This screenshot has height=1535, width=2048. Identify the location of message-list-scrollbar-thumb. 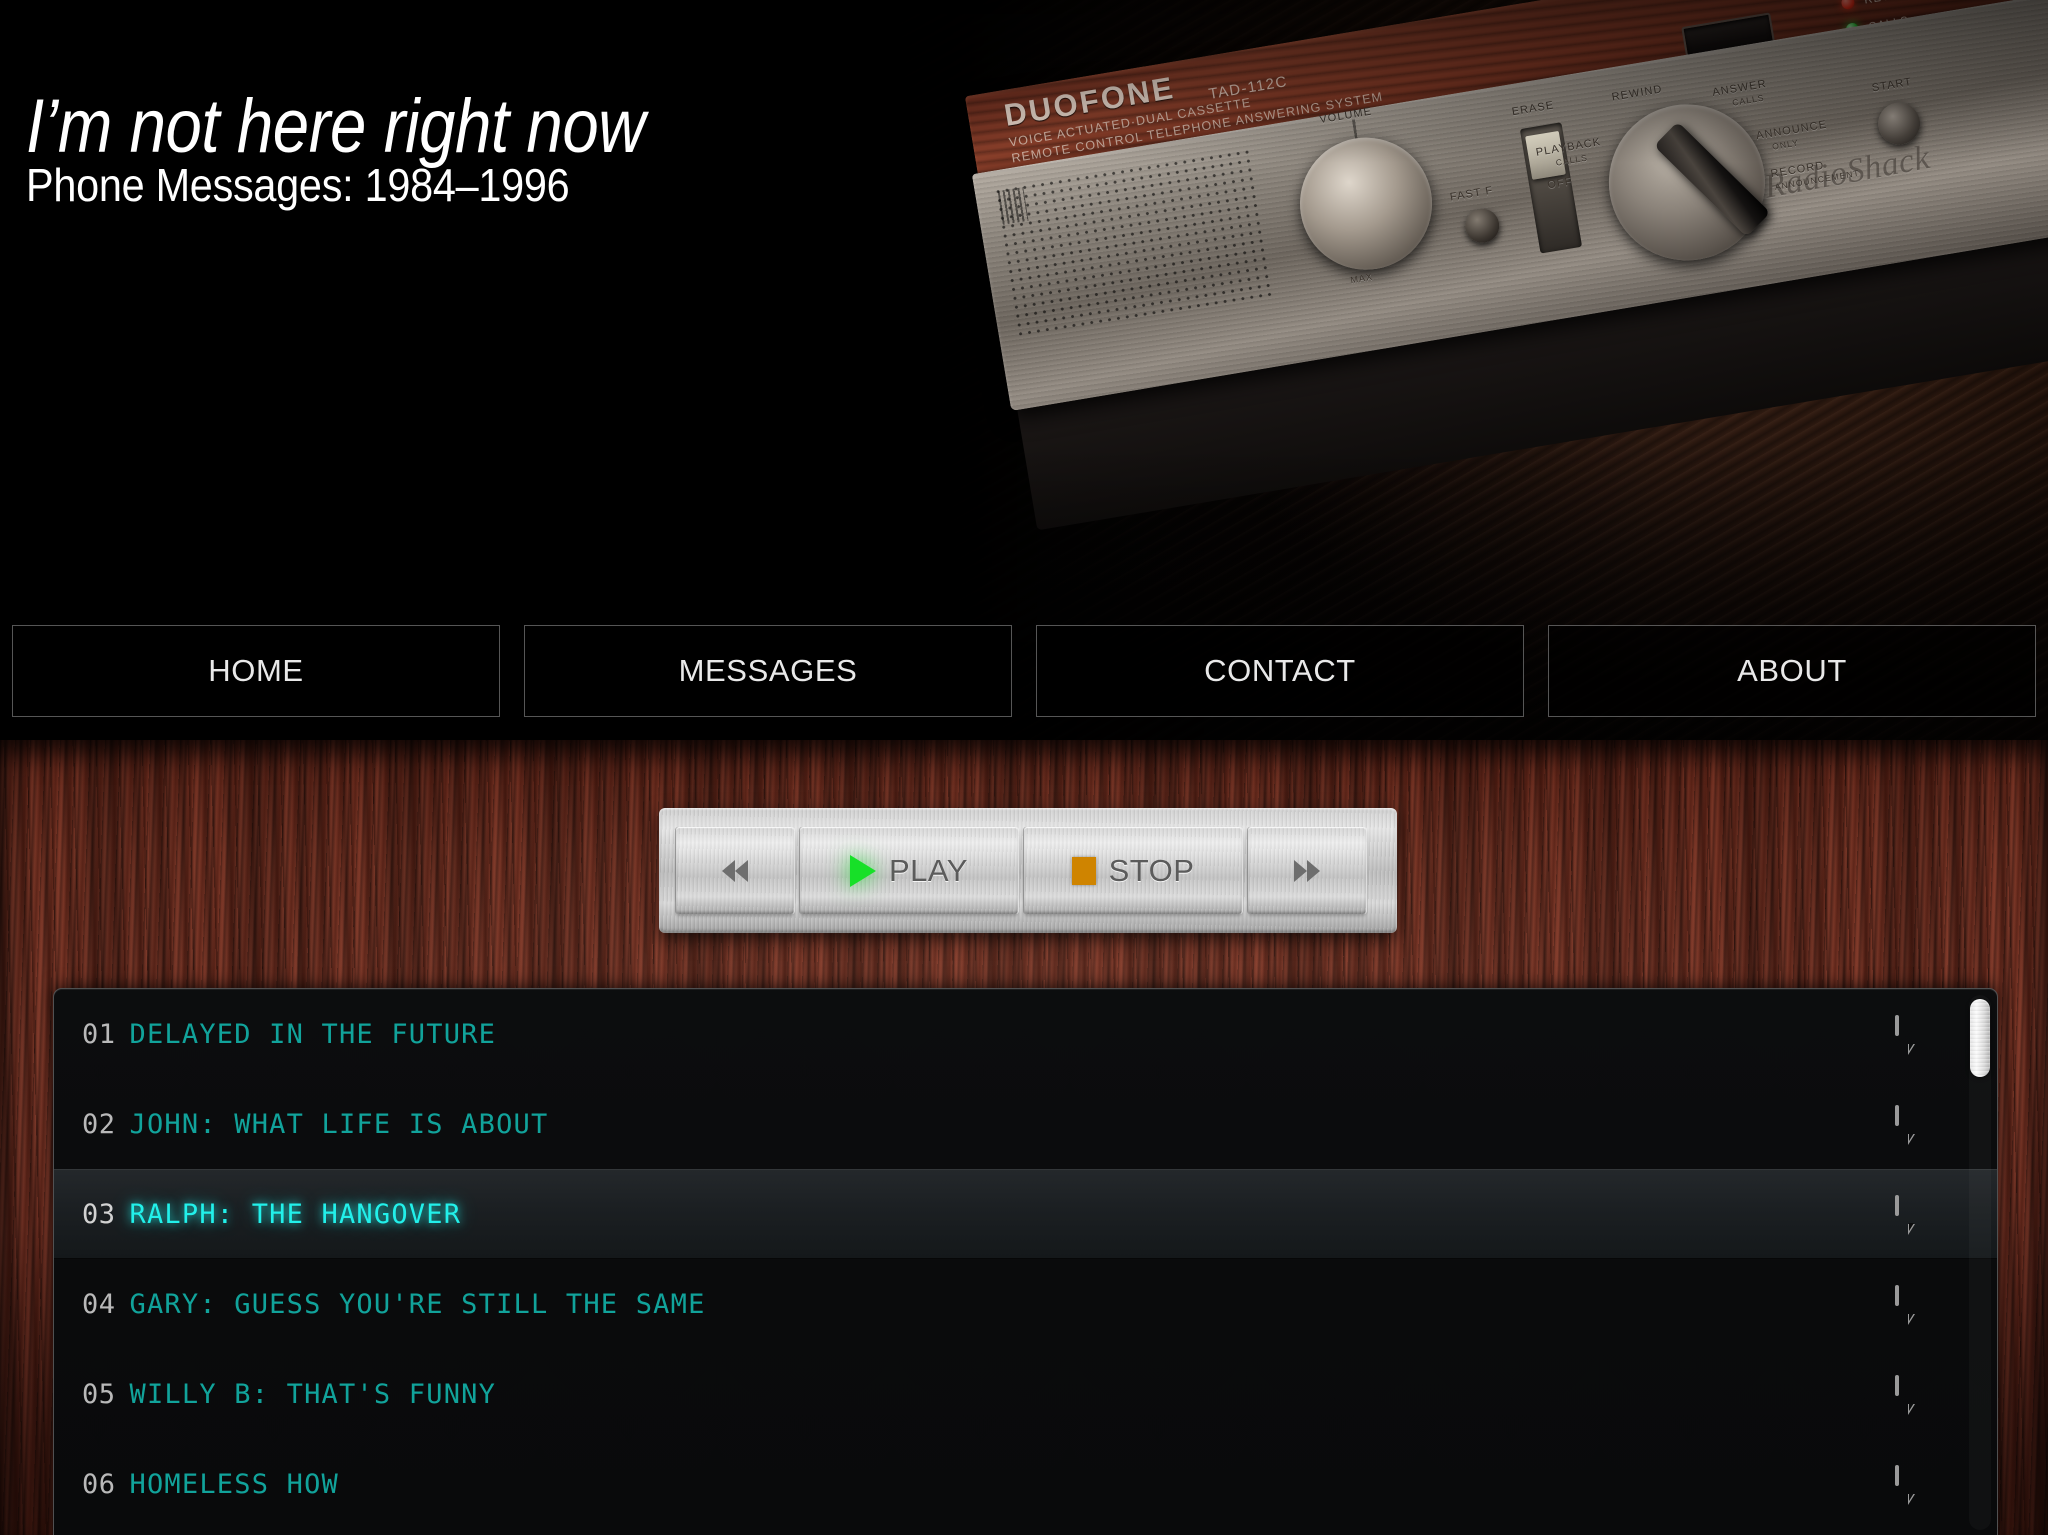
(1980, 1038).